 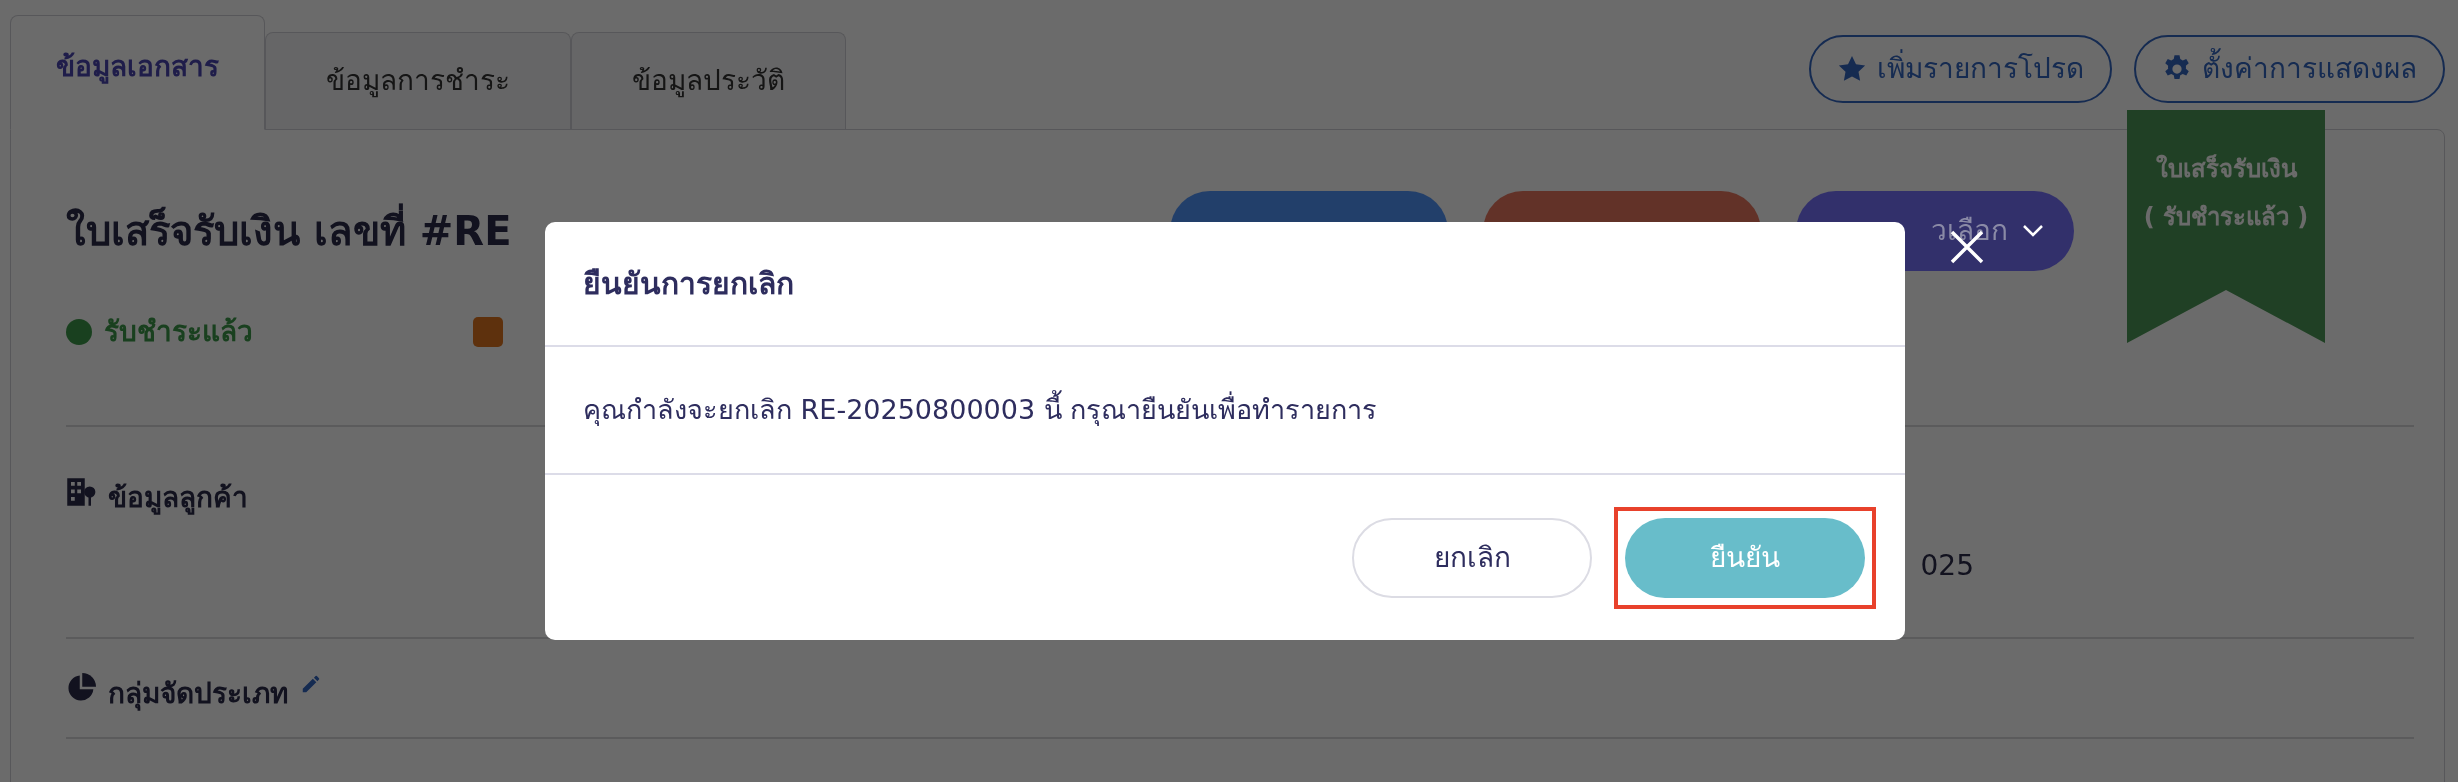 What do you see at coordinates (688, 284) in the screenshot?
I see `dialog-title: ยืนยันการยกเลิก` at bounding box center [688, 284].